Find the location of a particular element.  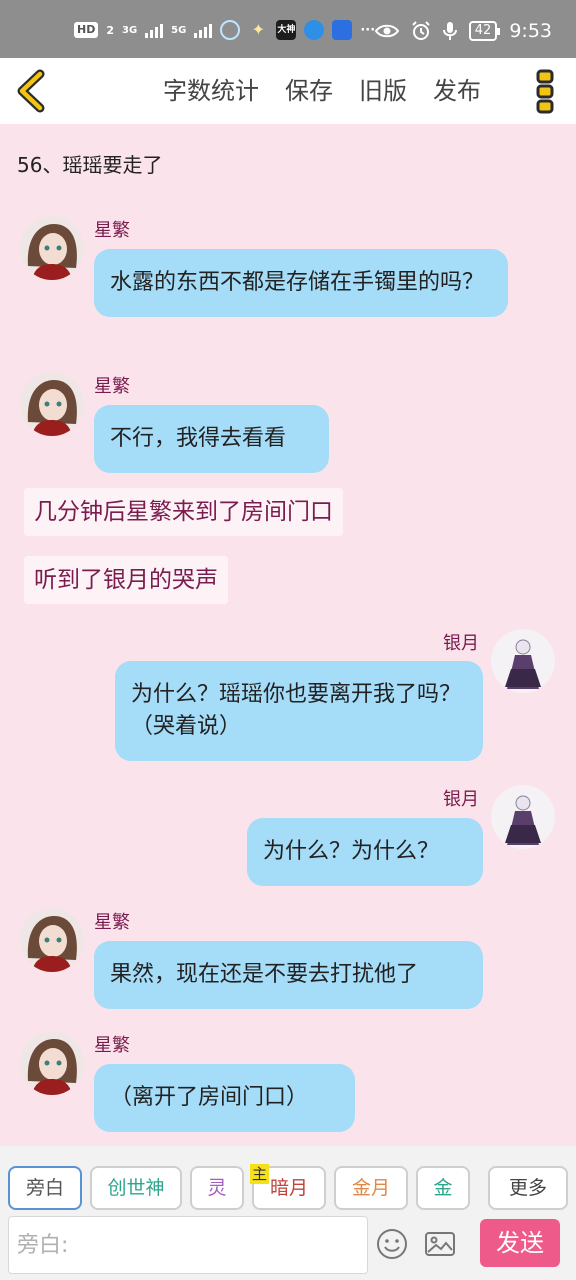

input-row: 发送 is located at coordinates (288, 1245).